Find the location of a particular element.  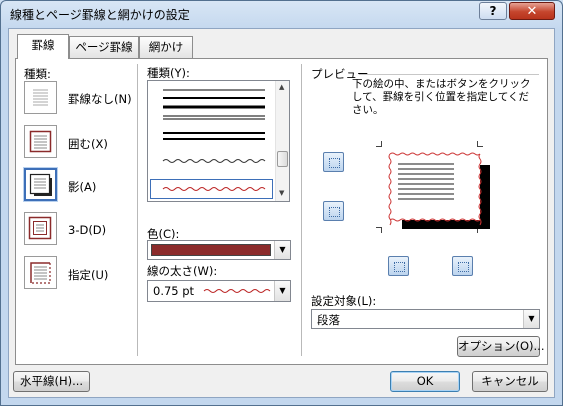

left-border-button is located at coordinates (398, 266).